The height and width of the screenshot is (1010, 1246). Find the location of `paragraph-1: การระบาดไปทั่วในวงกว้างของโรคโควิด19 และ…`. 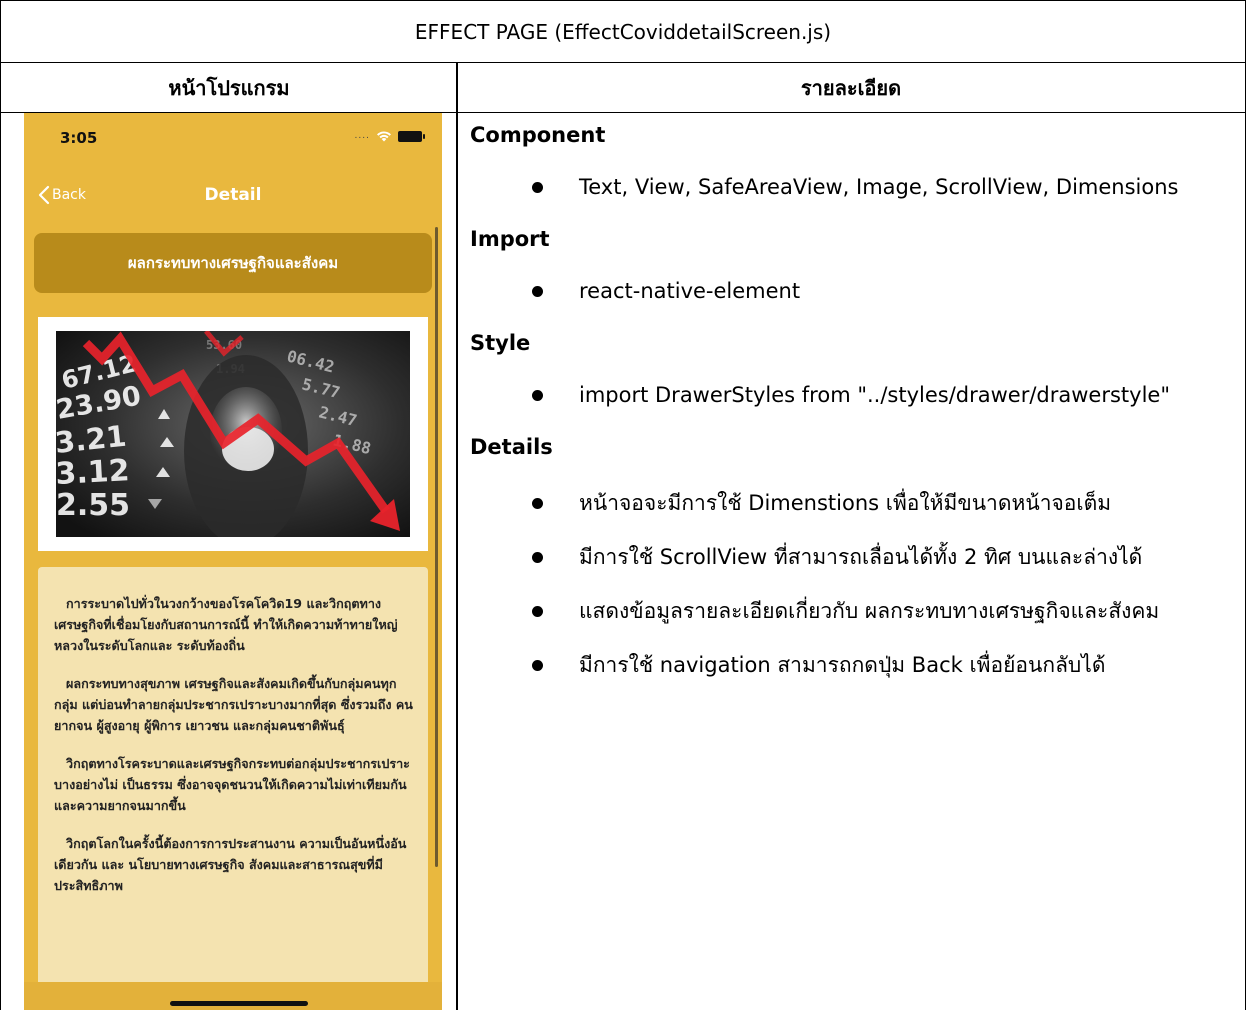

paragraph-1: การระบาดไปทั่วในวงกว้างของโรคโควิด19 และ… is located at coordinates (226, 624).